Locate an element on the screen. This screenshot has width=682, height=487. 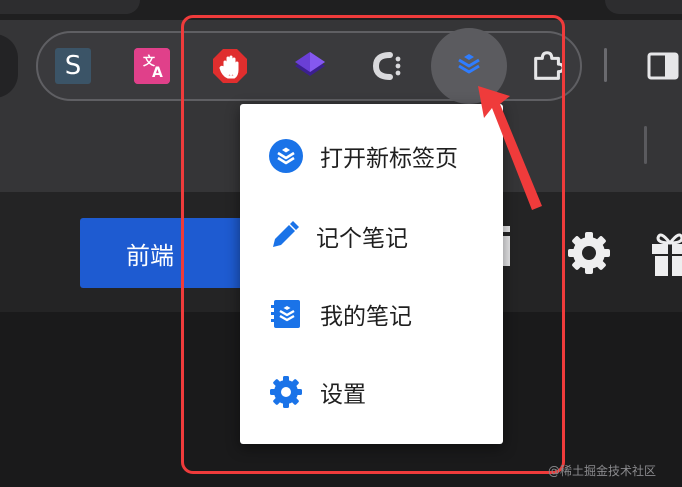
tab-right is located at coordinates (643, 7).